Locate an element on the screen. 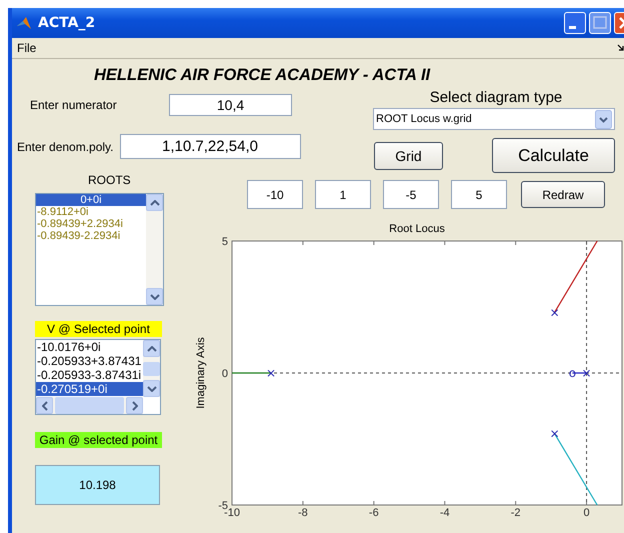 The height and width of the screenshot is (533, 624). window-title: ACTA_2 is located at coordinates (67, 23).